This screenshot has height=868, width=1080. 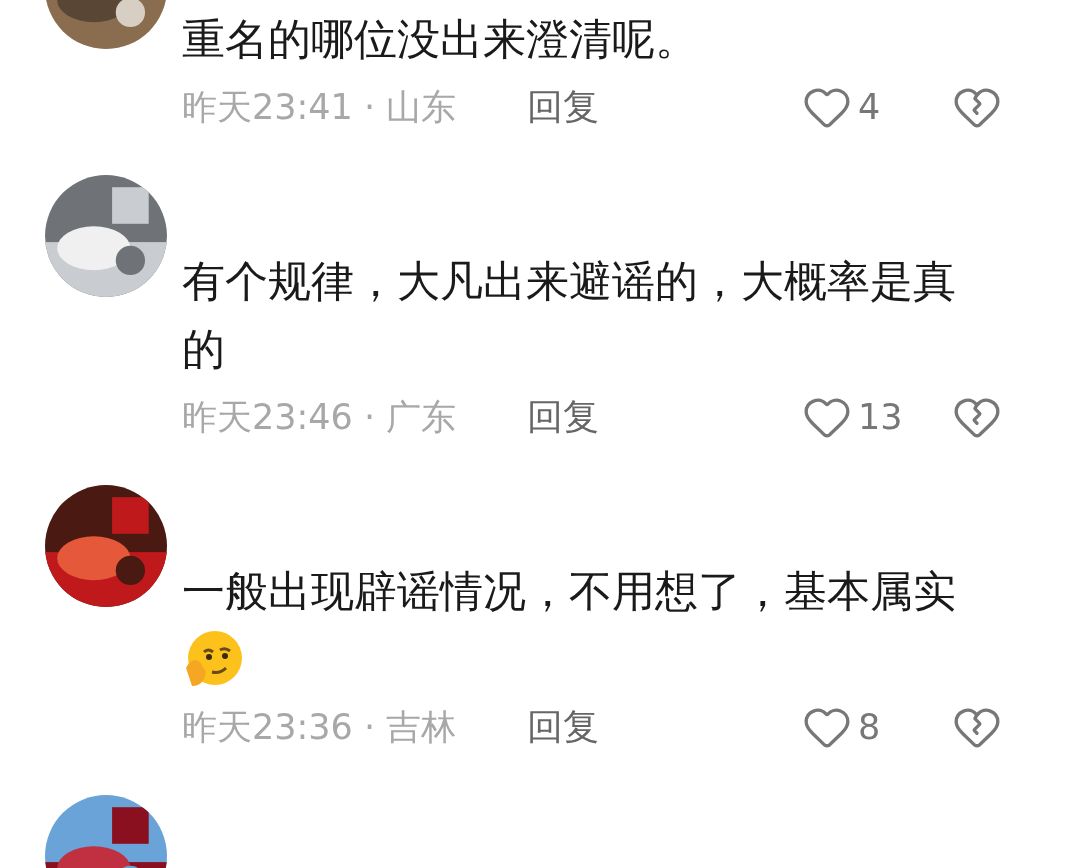 I want to click on like-count: 13, so click(x=880, y=417).